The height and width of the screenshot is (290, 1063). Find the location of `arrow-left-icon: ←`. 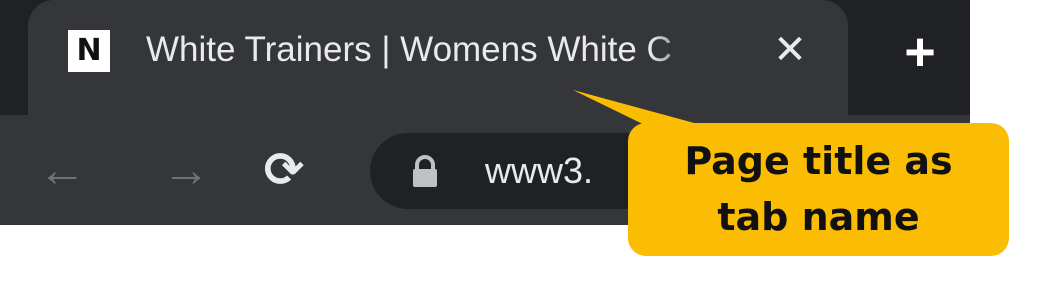

arrow-left-icon: ← is located at coordinates (62, 171).